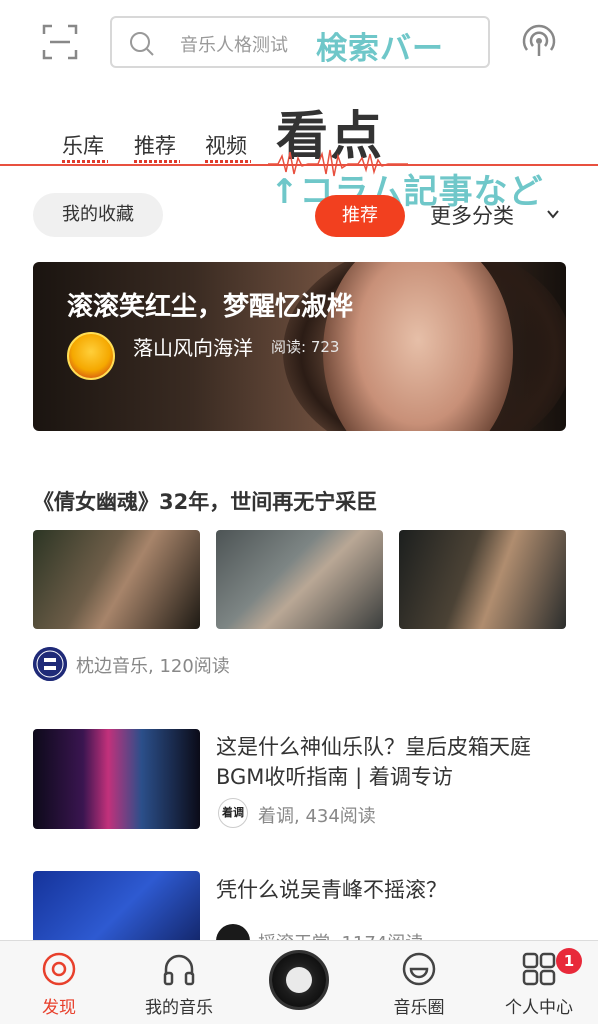  Describe the element at coordinates (205, 501) in the screenshot. I see `article-title: 《倩女幽魂》32年，世间再无宁采臣` at that location.